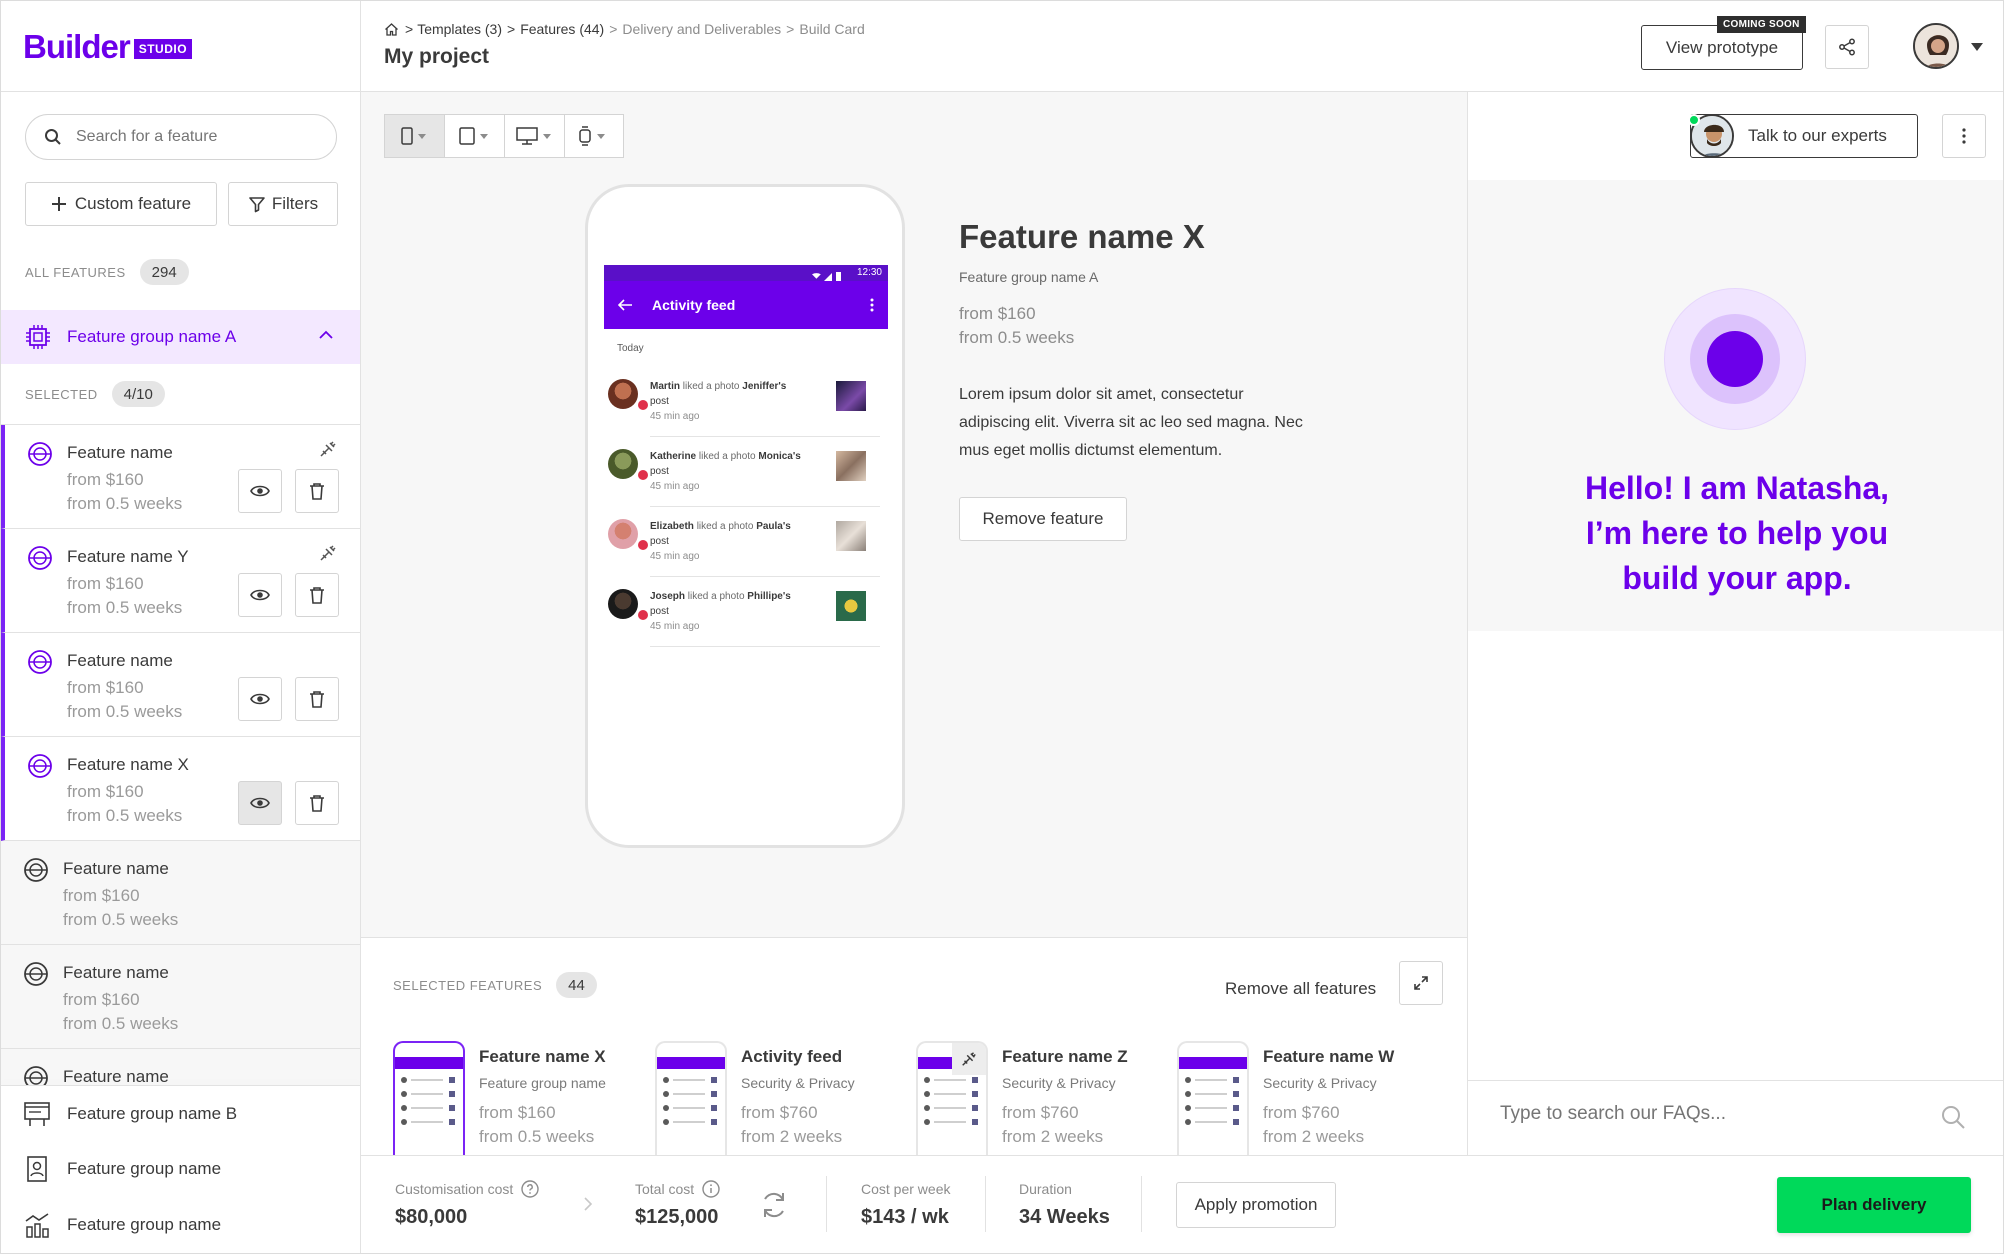  What do you see at coordinates (180, 337) in the screenshot?
I see `feature-group-a: Feature group name A` at bounding box center [180, 337].